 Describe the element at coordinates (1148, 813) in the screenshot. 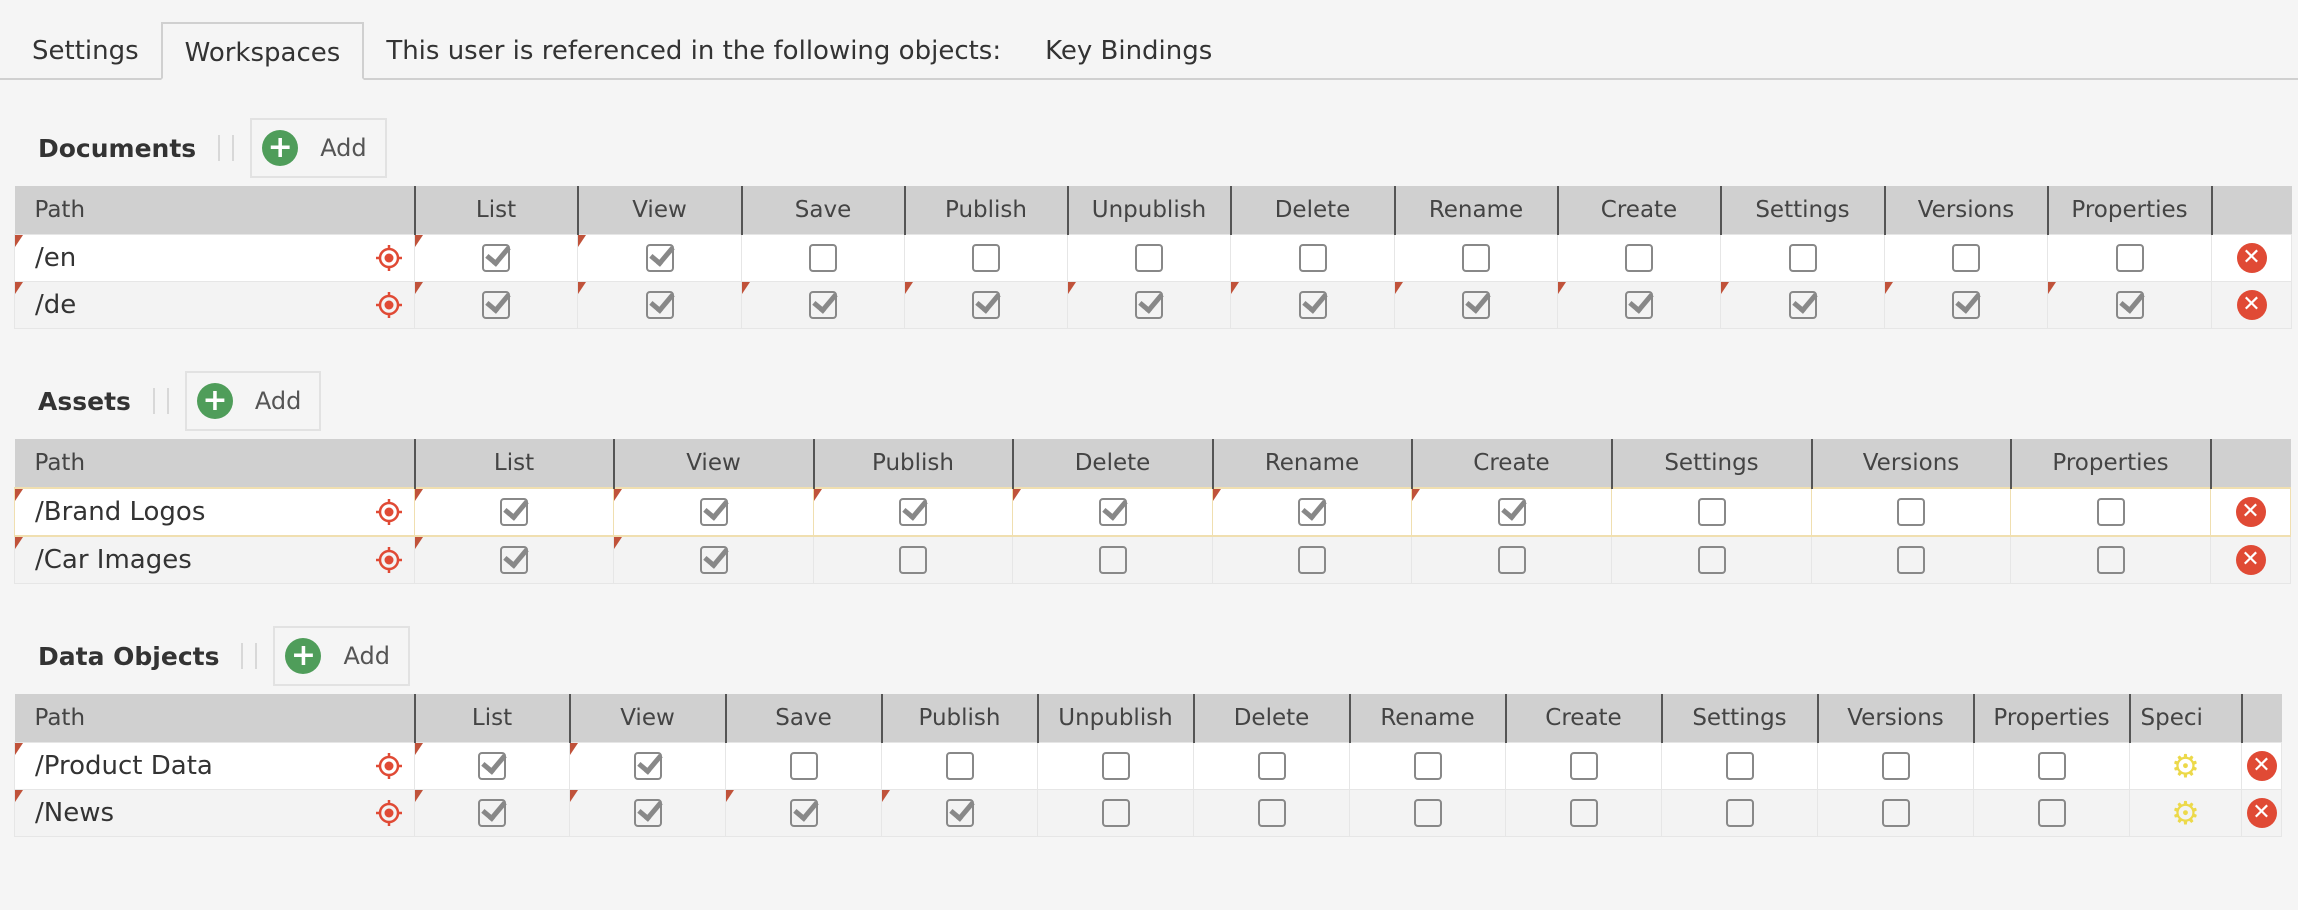

I see `table-row: /News ⚙ ✕` at that location.